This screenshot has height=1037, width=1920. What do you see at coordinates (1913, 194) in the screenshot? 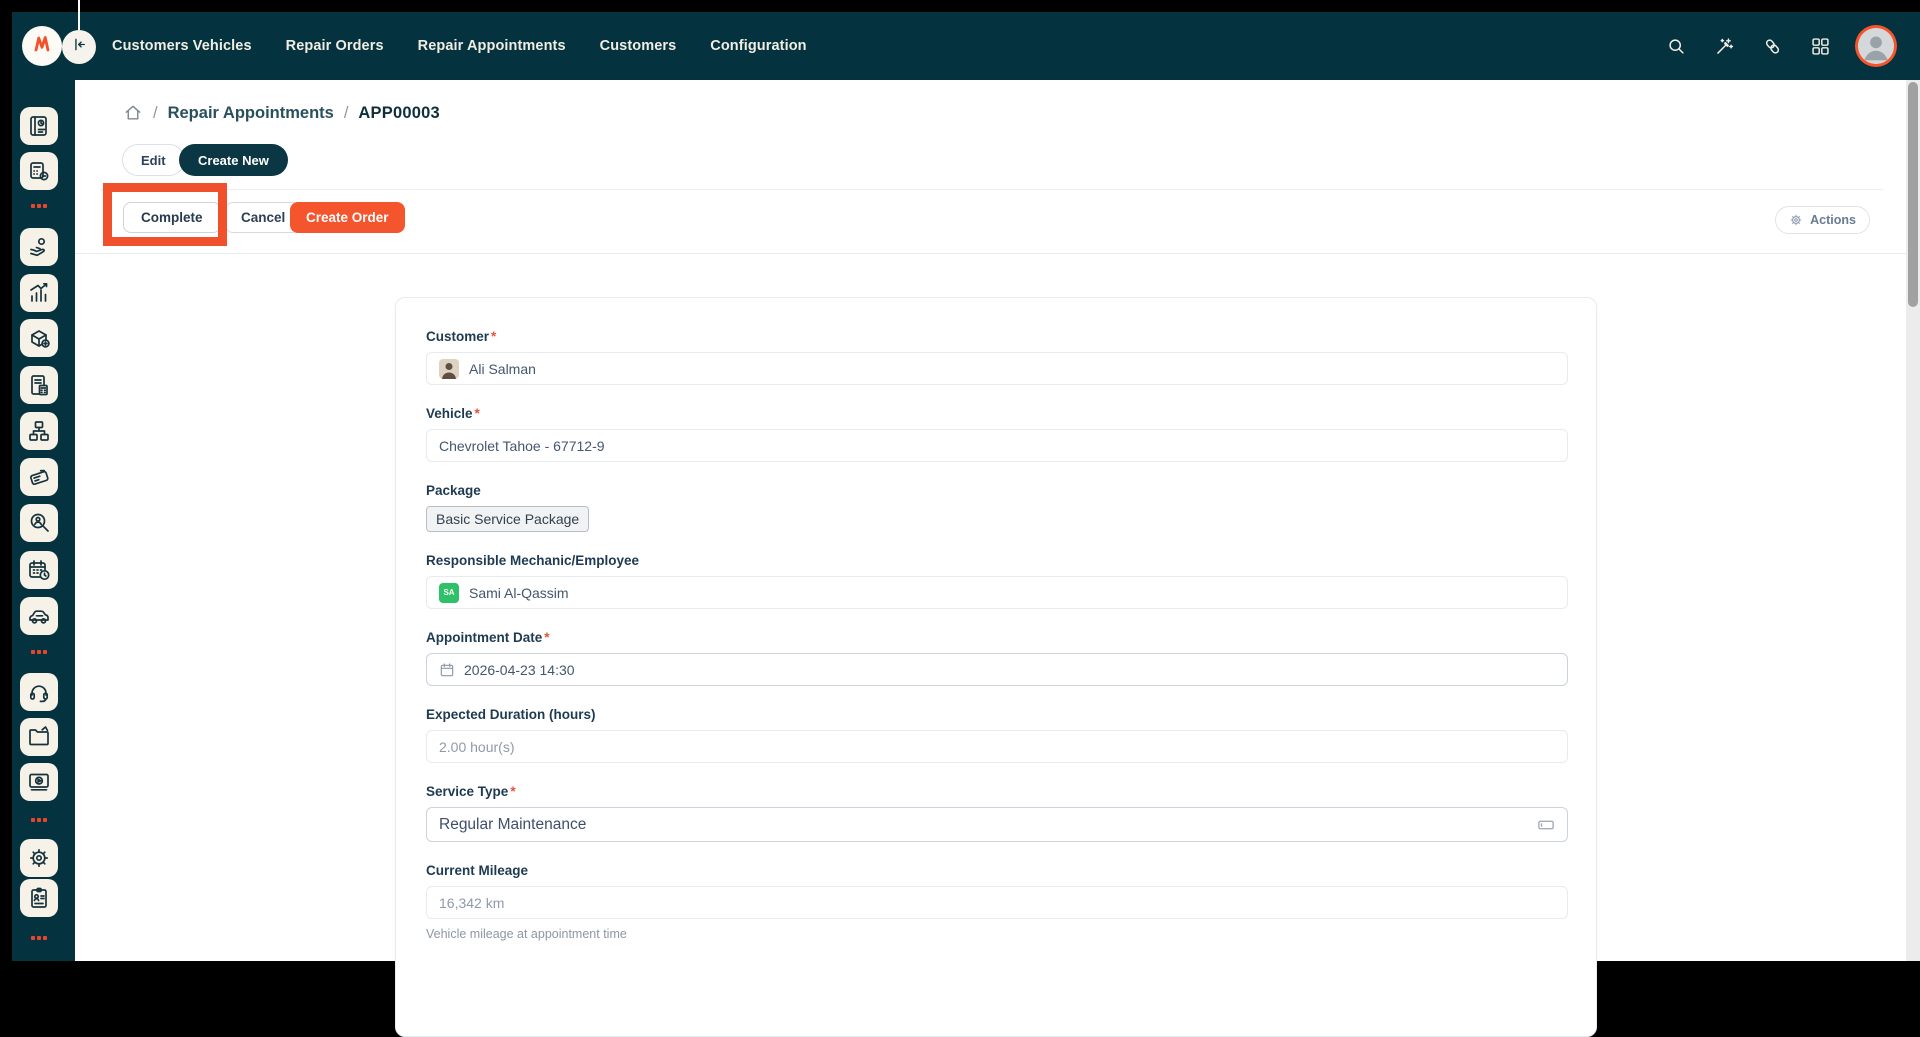
I see `scrollbar-thumb` at bounding box center [1913, 194].